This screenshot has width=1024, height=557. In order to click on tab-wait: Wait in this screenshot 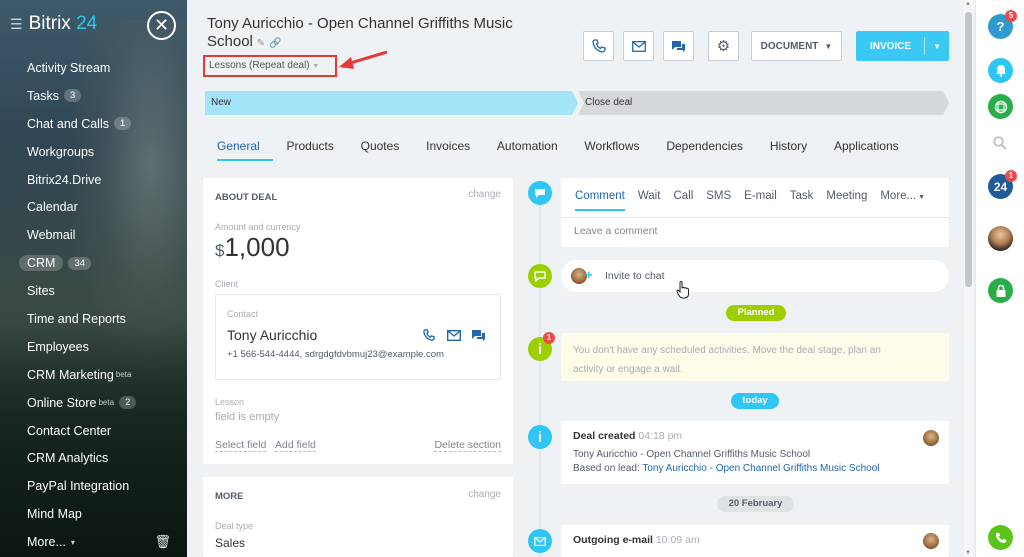, I will do `click(649, 200)`.